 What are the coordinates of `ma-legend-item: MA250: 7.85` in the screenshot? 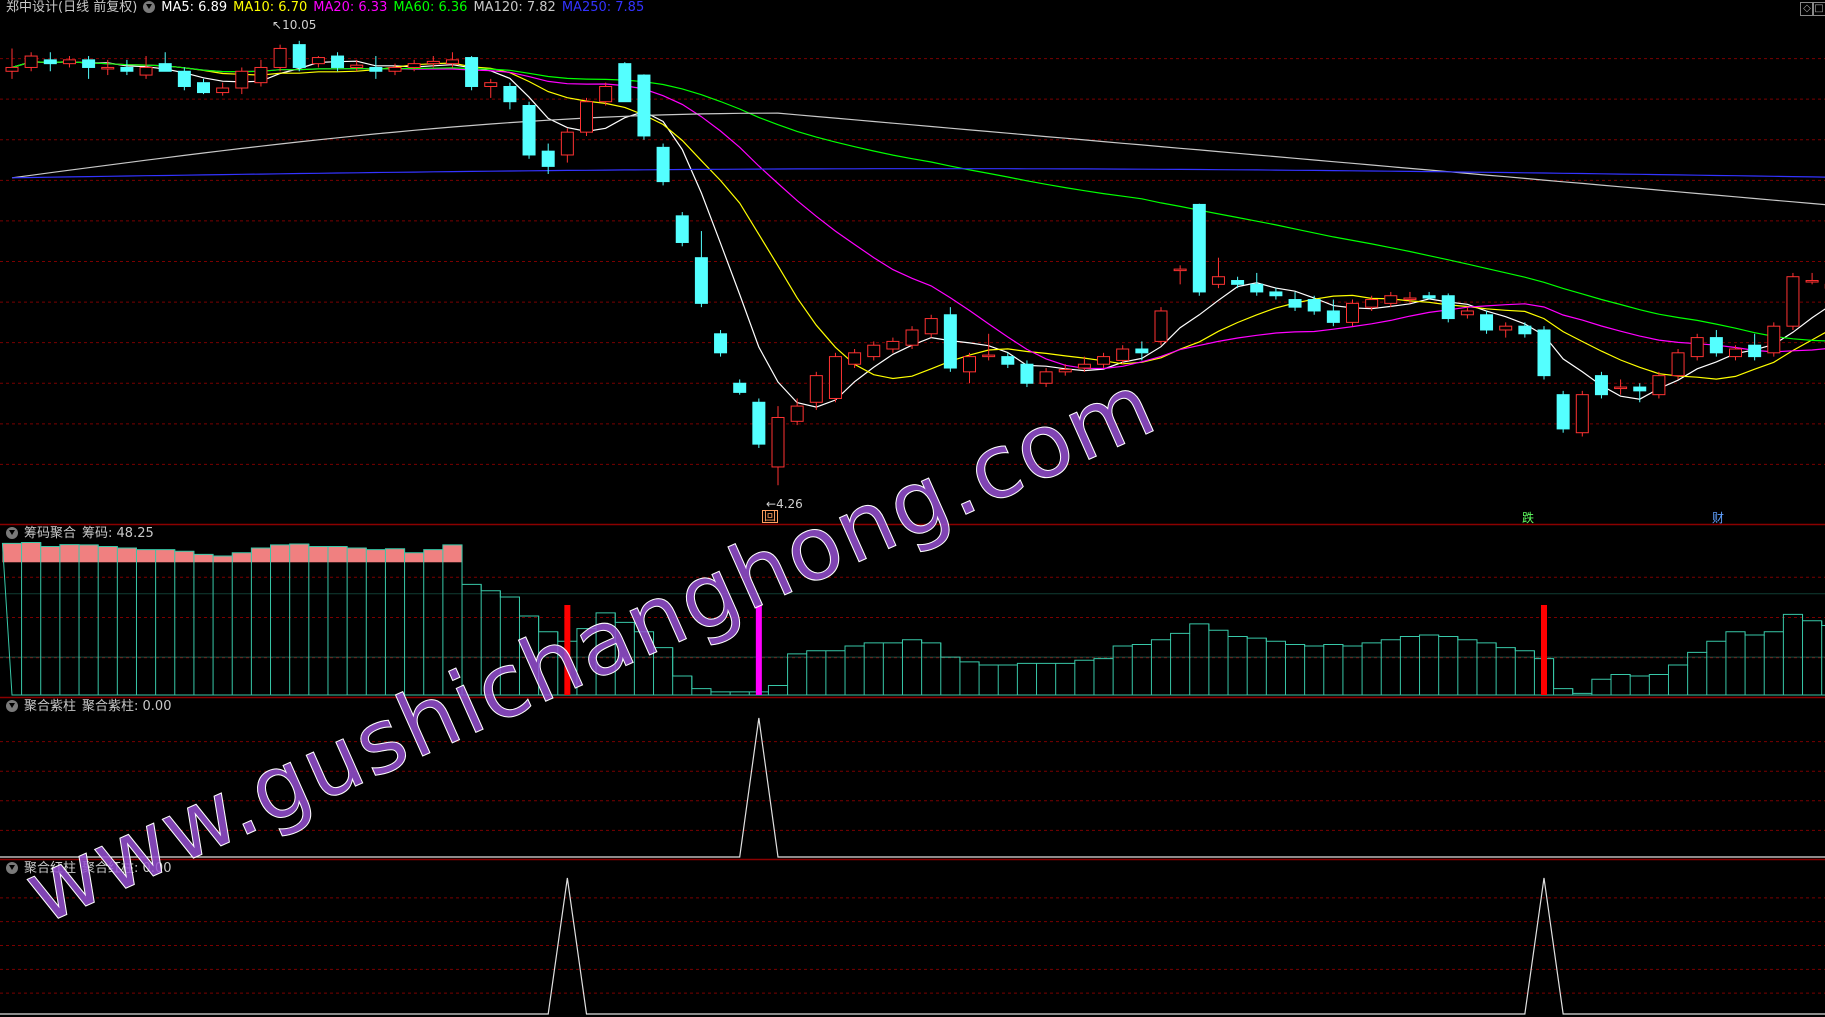 It's located at (603, 7).